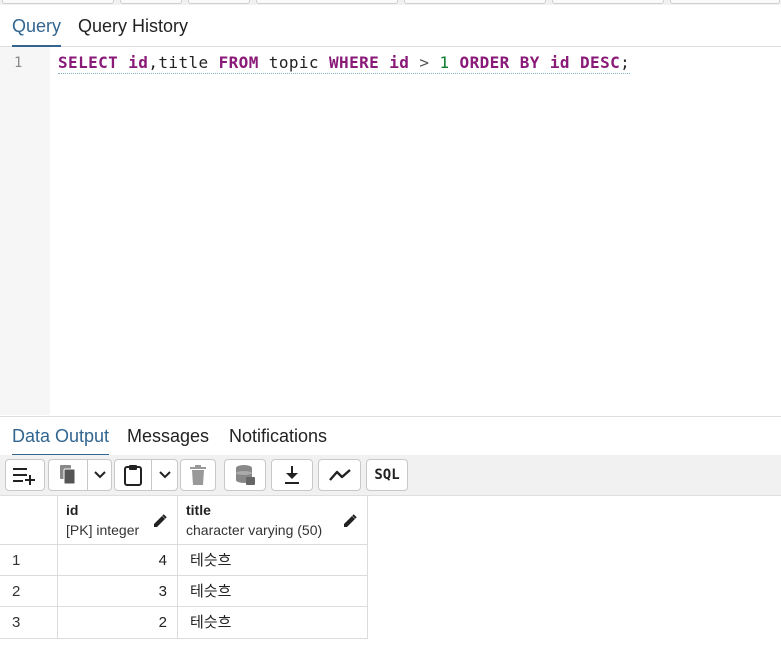 The height and width of the screenshot is (648, 781). I want to click on copy-options-dropdown, so click(99, 475).